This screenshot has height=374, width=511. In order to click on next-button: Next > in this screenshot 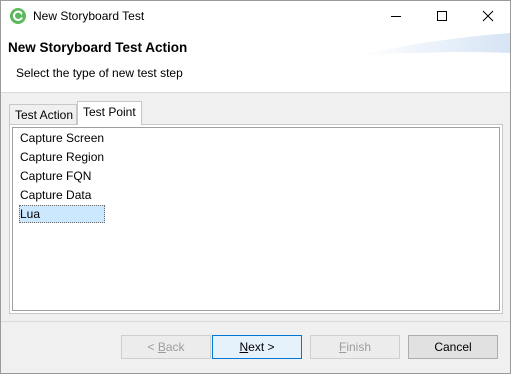, I will do `click(257, 347)`.